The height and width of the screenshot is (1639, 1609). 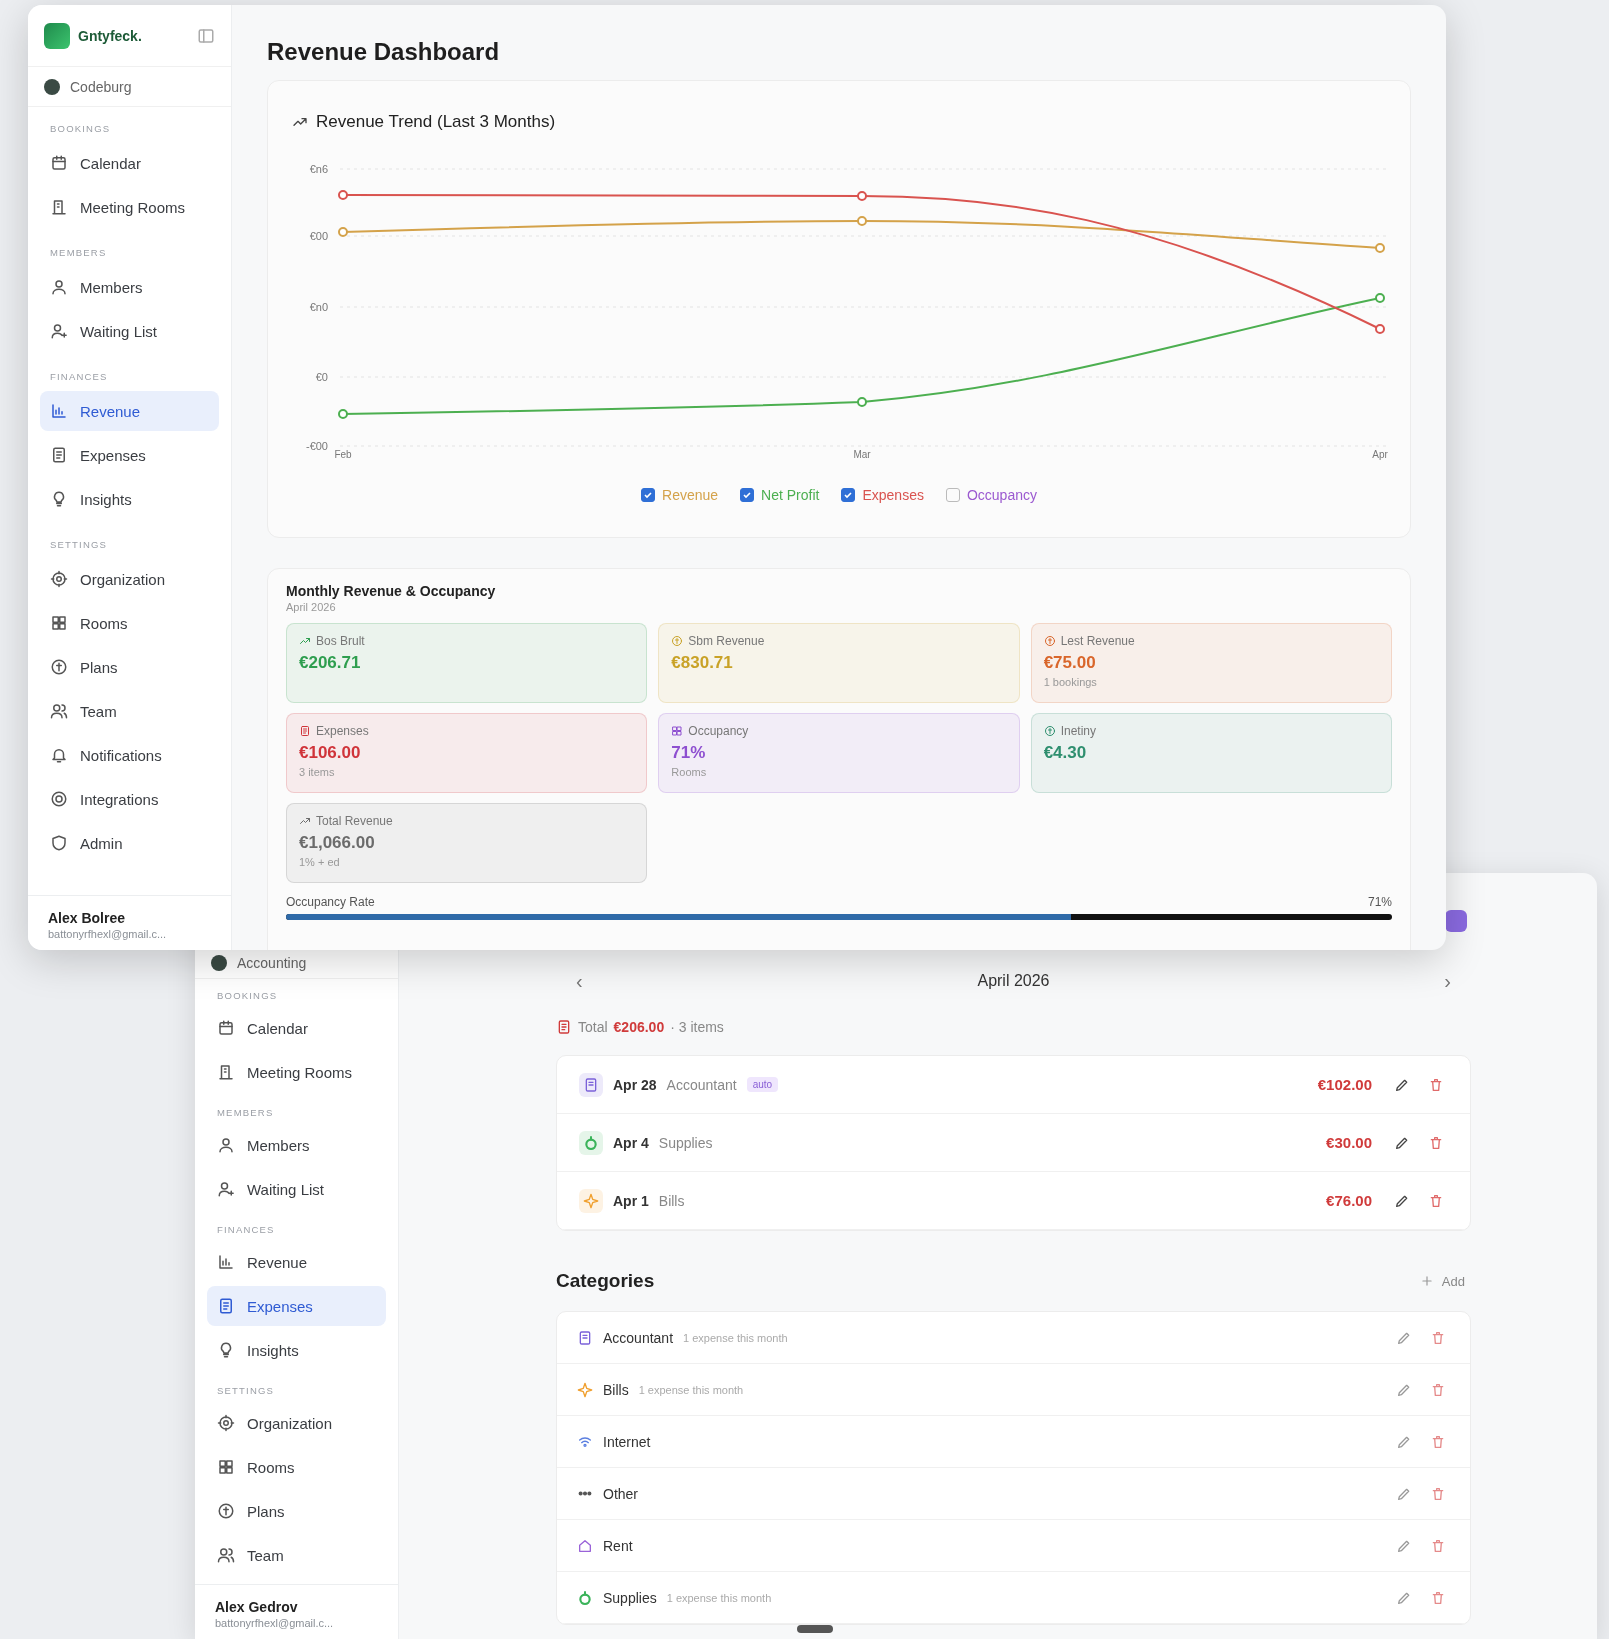 What do you see at coordinates (991, 495) in the screenshot?
I see `legend-toggle: Occupancy` at bounding box center [991, 495].